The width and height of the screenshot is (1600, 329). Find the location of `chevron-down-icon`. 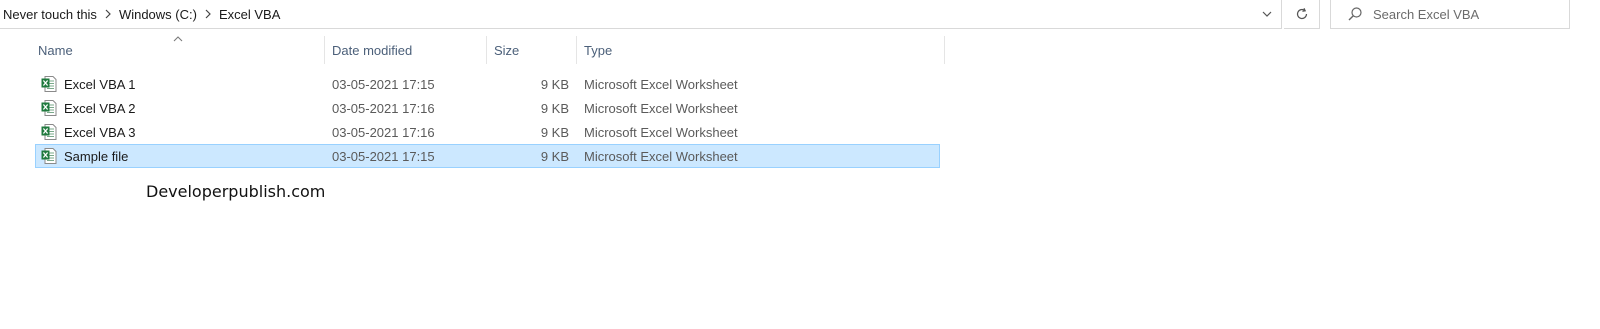

chevron-down-icon is located at coordinates (1267, 14).